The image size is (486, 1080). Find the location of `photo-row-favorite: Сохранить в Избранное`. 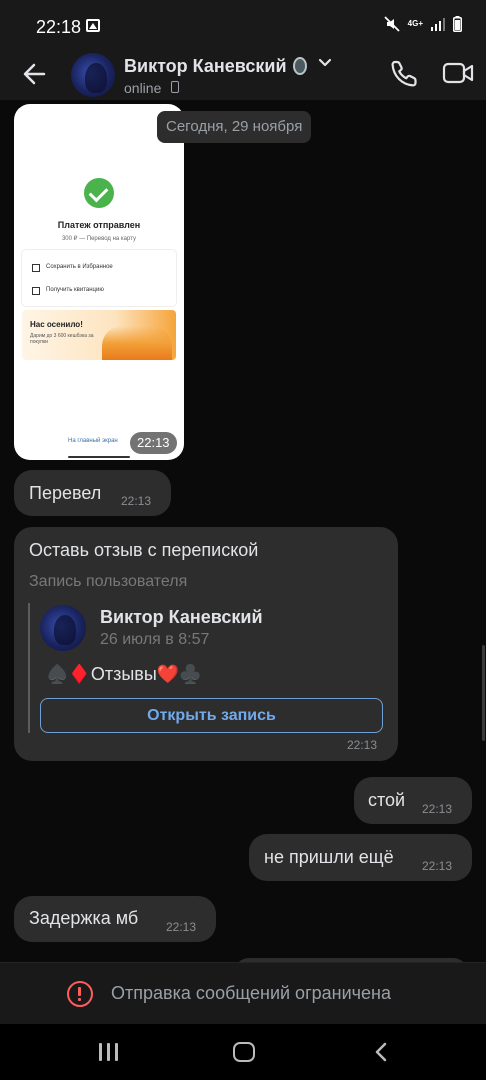

photo-row-favorite: Сохранить в Избранное is located at coordinates (72, 268).